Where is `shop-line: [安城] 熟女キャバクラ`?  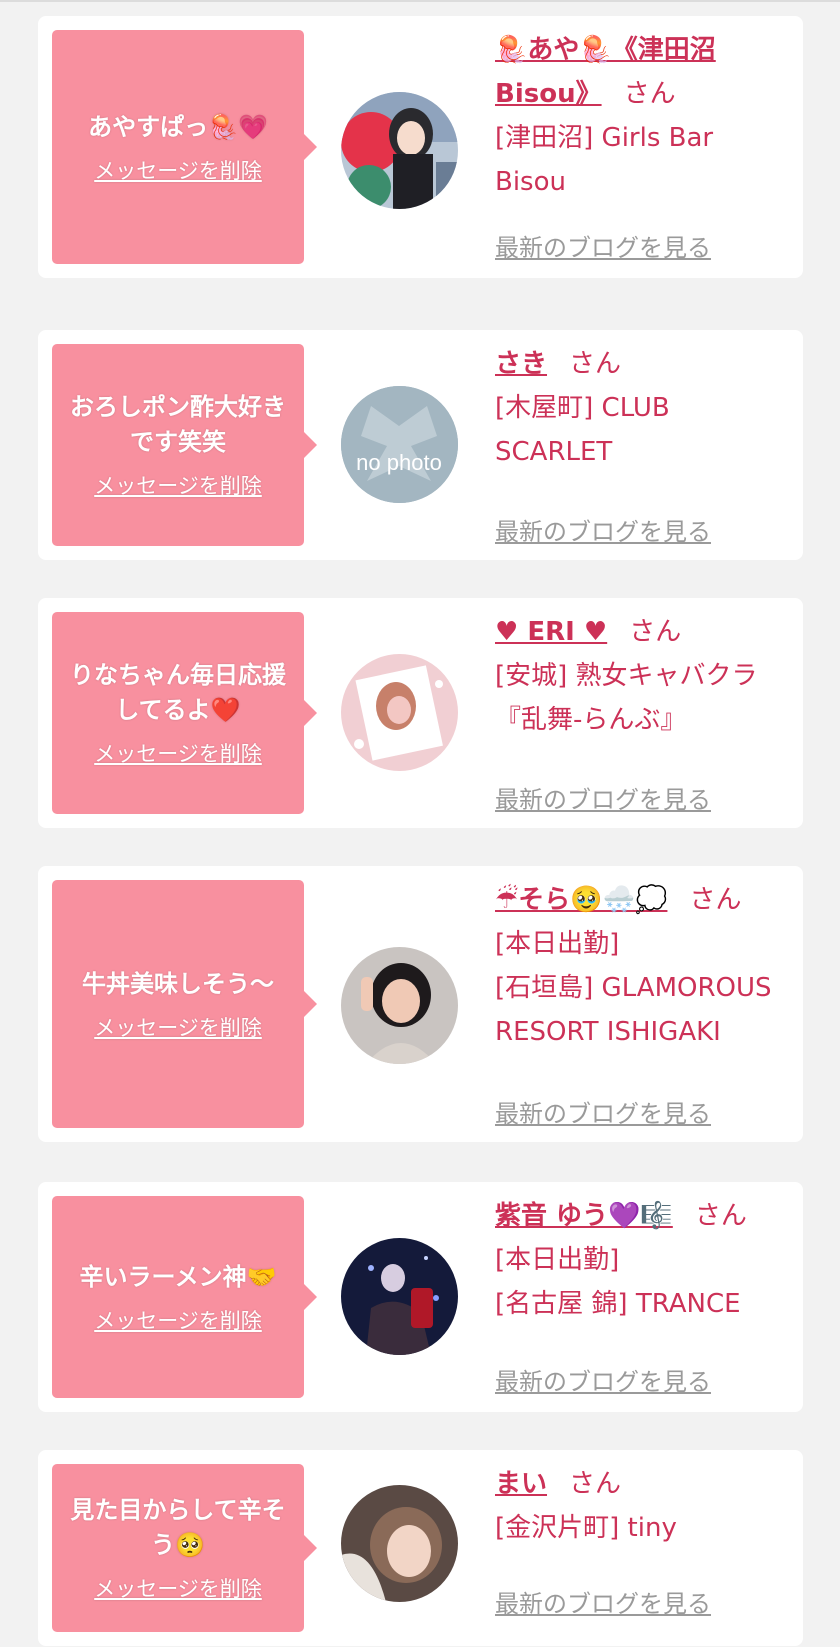 shop-line: [安城] 熟女キャバクラ is located at coordinates (626, 676).